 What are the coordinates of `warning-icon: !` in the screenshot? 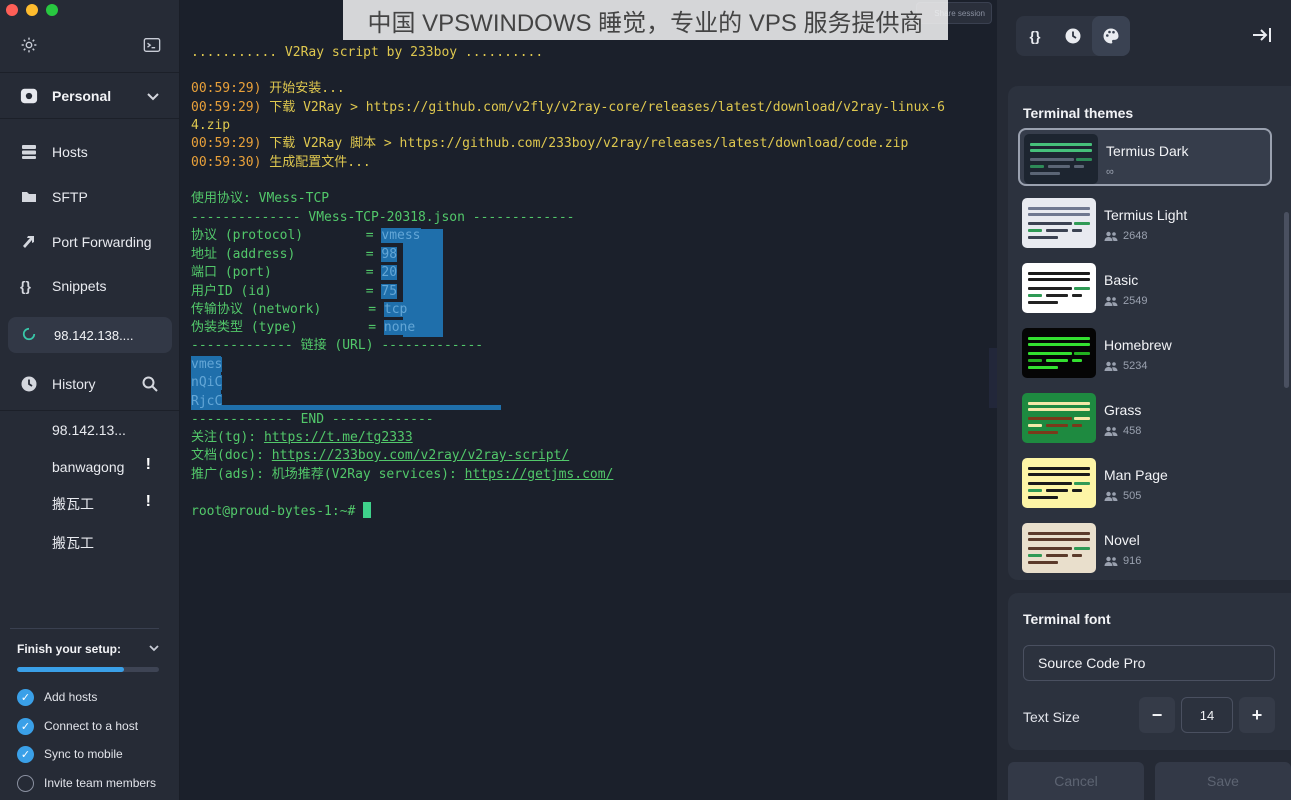 It's located at (148, 464).